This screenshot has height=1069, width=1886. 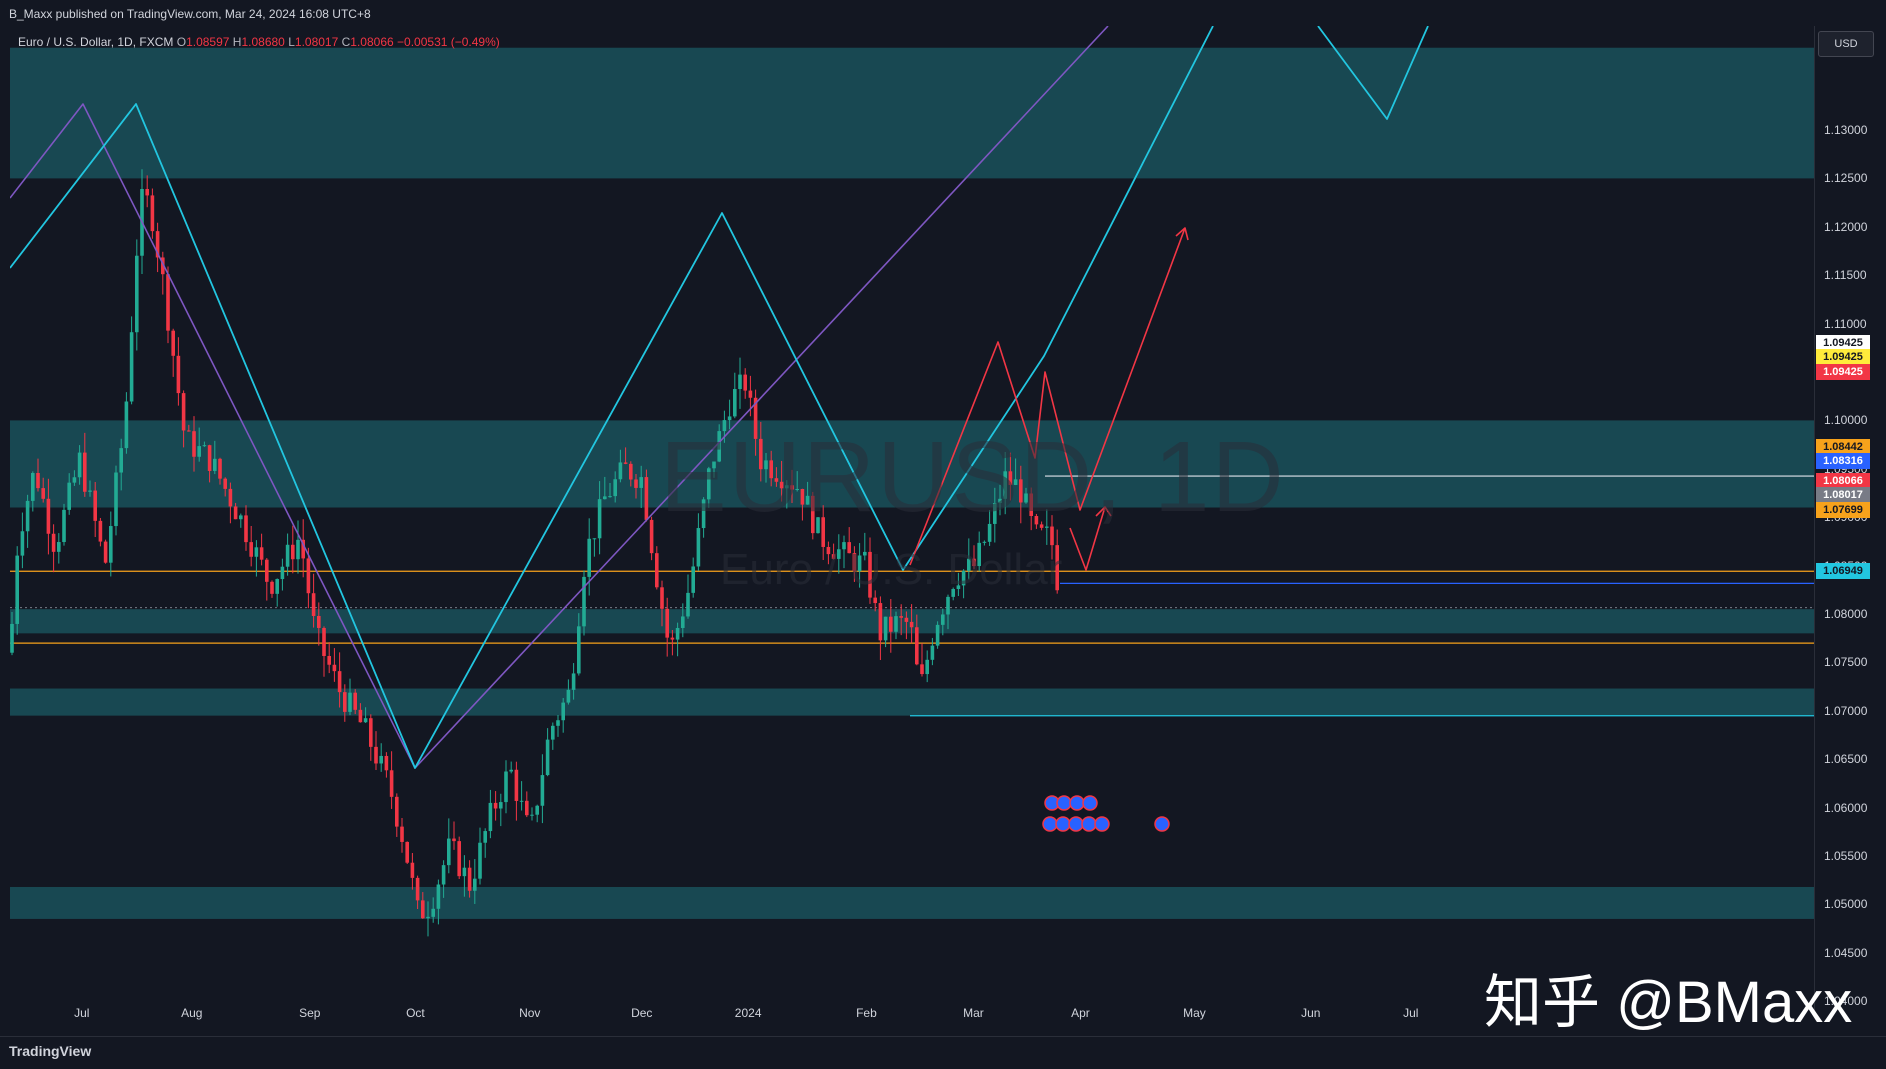 What do you see at coordinates (1668, 1002) in the screenshot?
I see `author-overlay: 知乎 @BMaxx` at bounding box center [1668, 1002].